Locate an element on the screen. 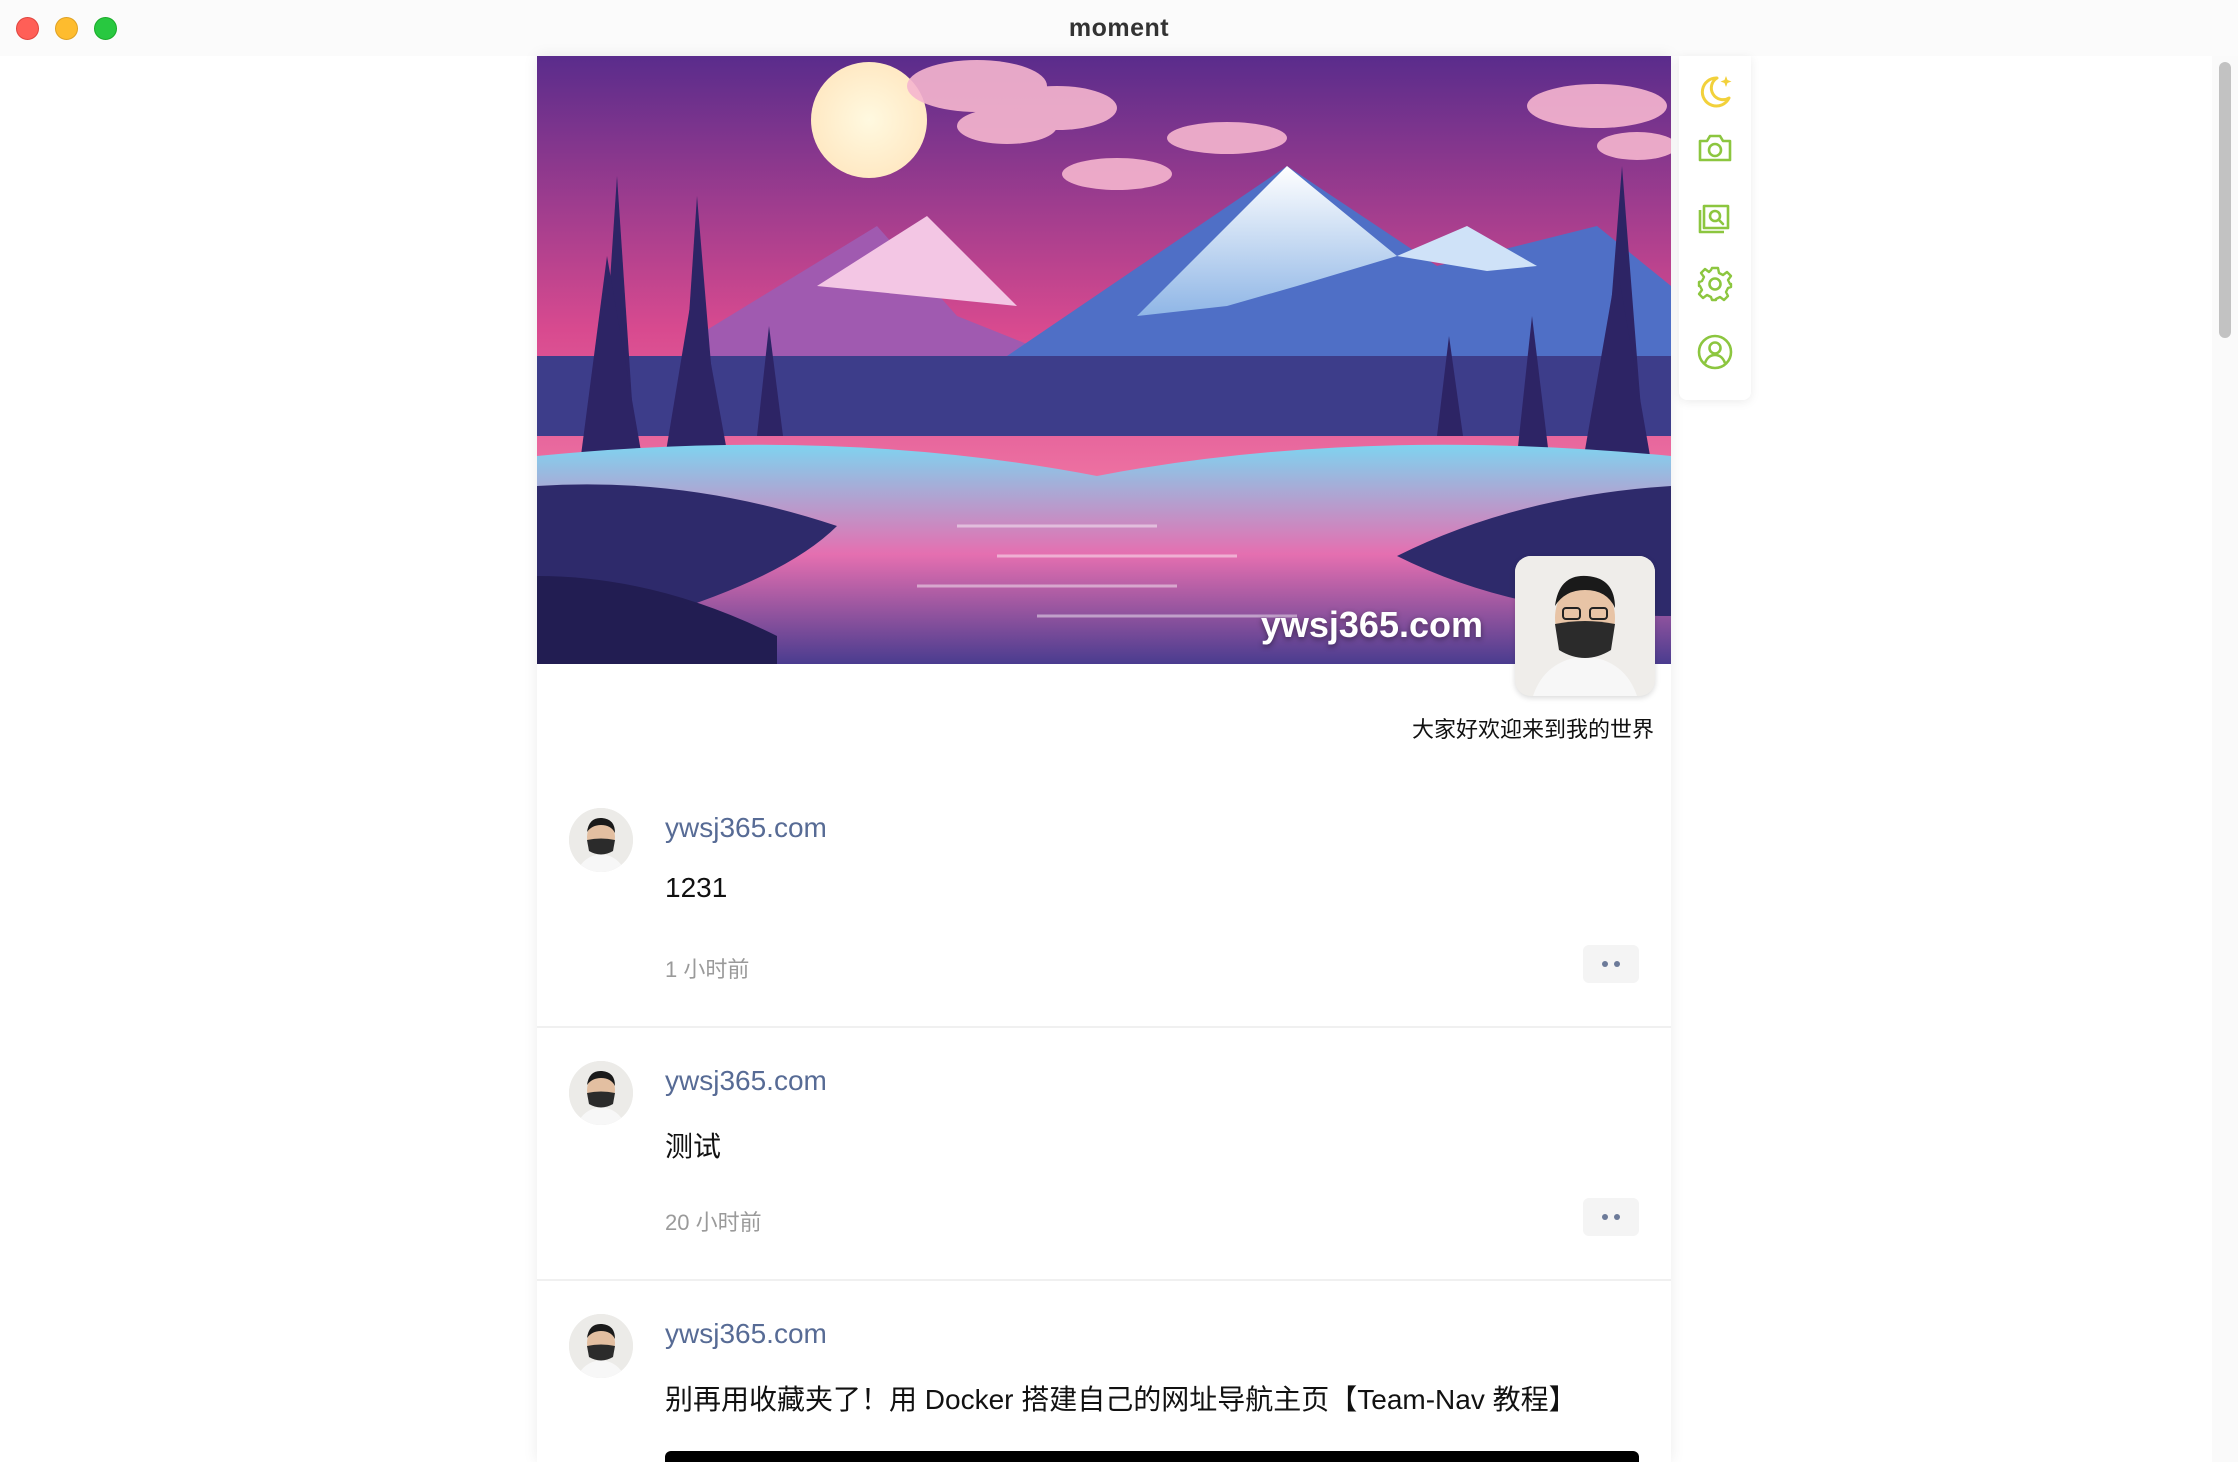 This screenshot has height=1462, width=2238. post-link-preview-image is located at coordinates (1152, 1456).